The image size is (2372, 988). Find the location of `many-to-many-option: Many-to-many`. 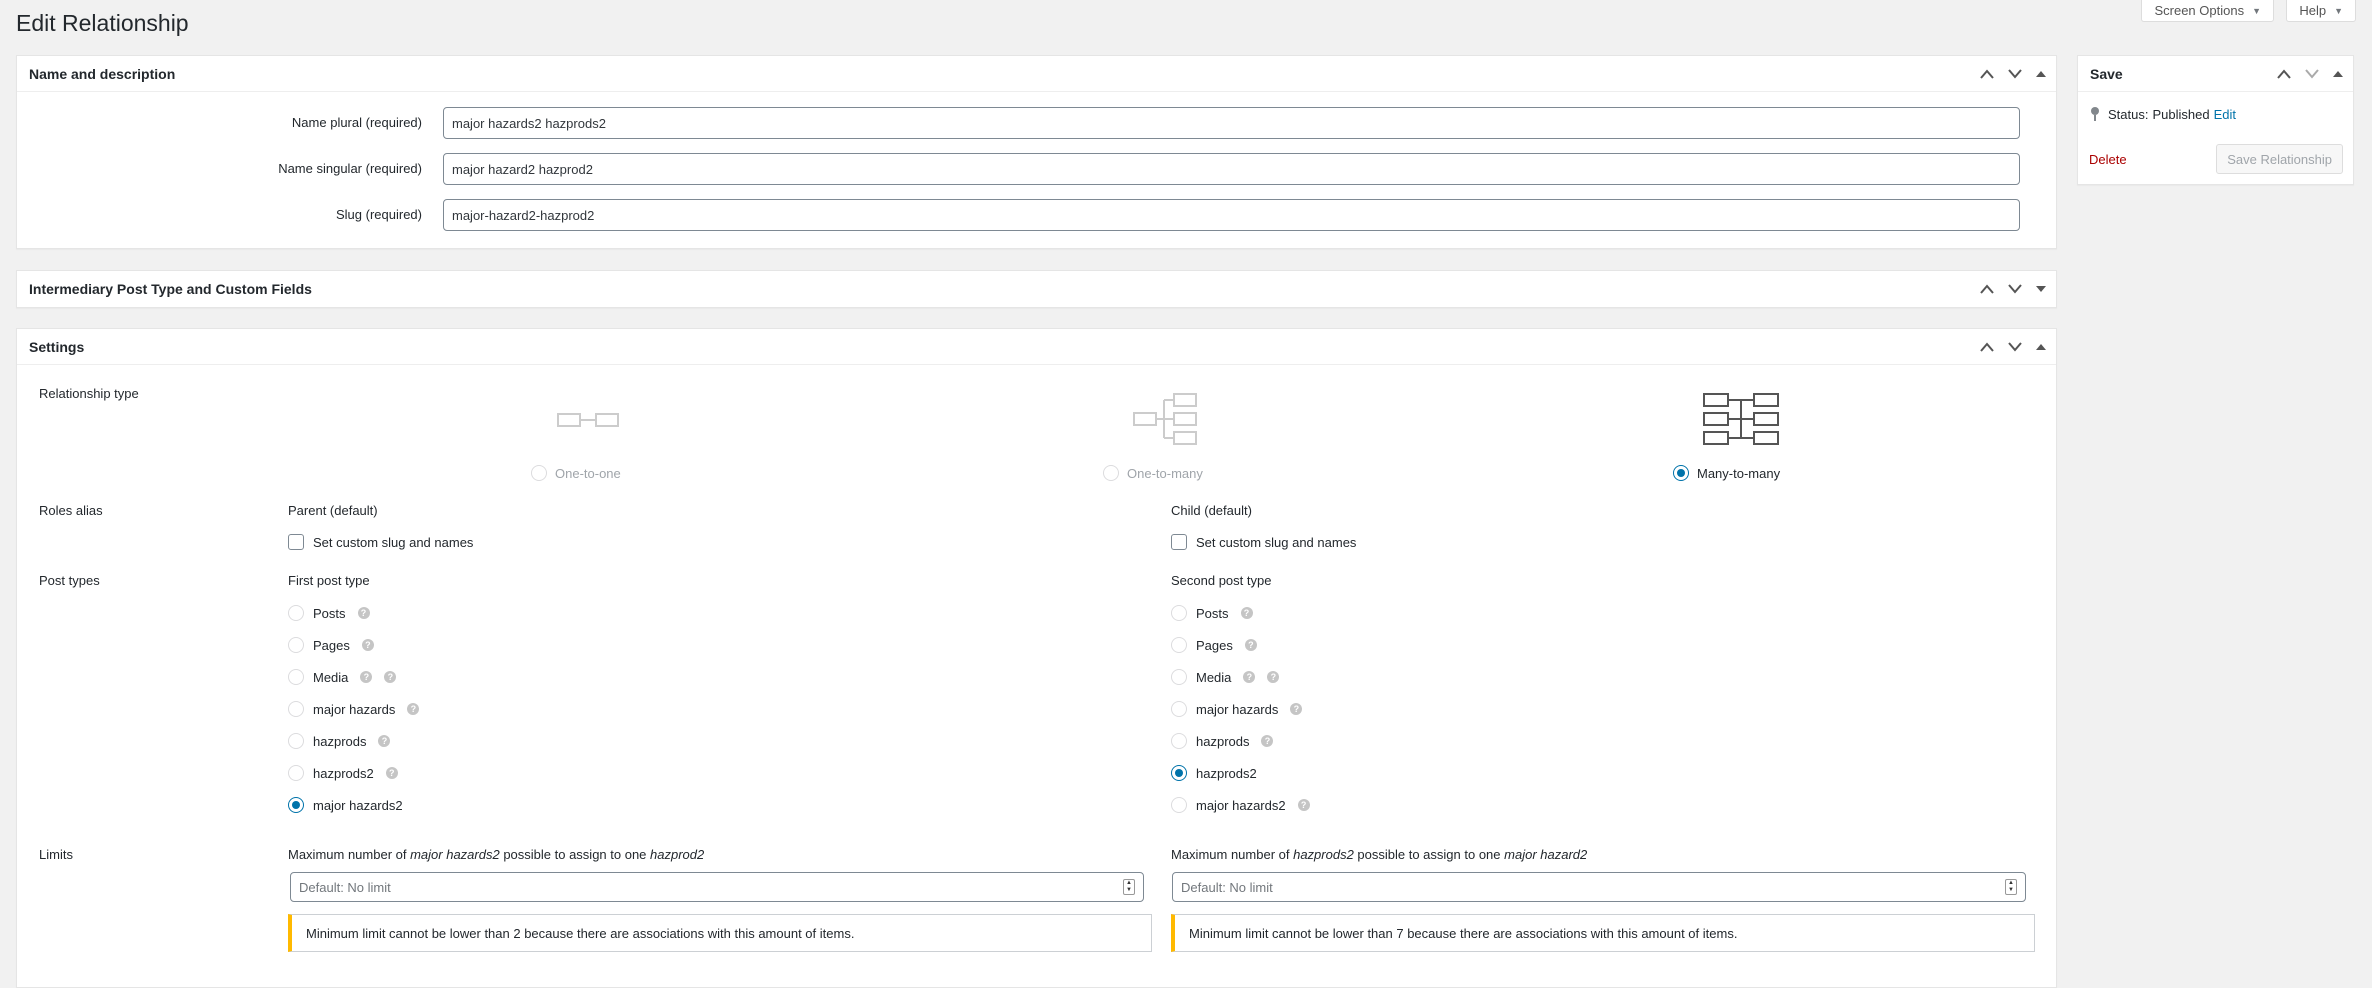

many-to-many-option: Many-to-many is located at coordinates (1726, 473).